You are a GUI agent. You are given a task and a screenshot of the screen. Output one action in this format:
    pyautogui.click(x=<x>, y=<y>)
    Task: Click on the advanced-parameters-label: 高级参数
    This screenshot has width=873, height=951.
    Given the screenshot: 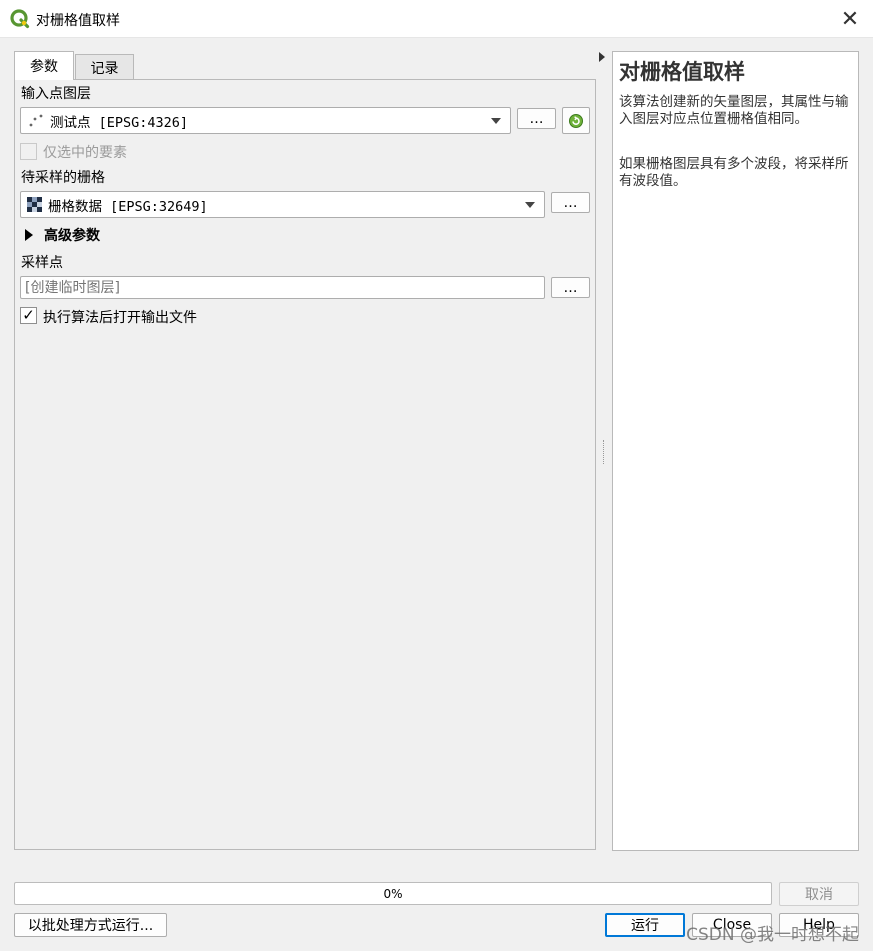 What is the action you would take?
    pyautogui.click(x=72, y=236)
    